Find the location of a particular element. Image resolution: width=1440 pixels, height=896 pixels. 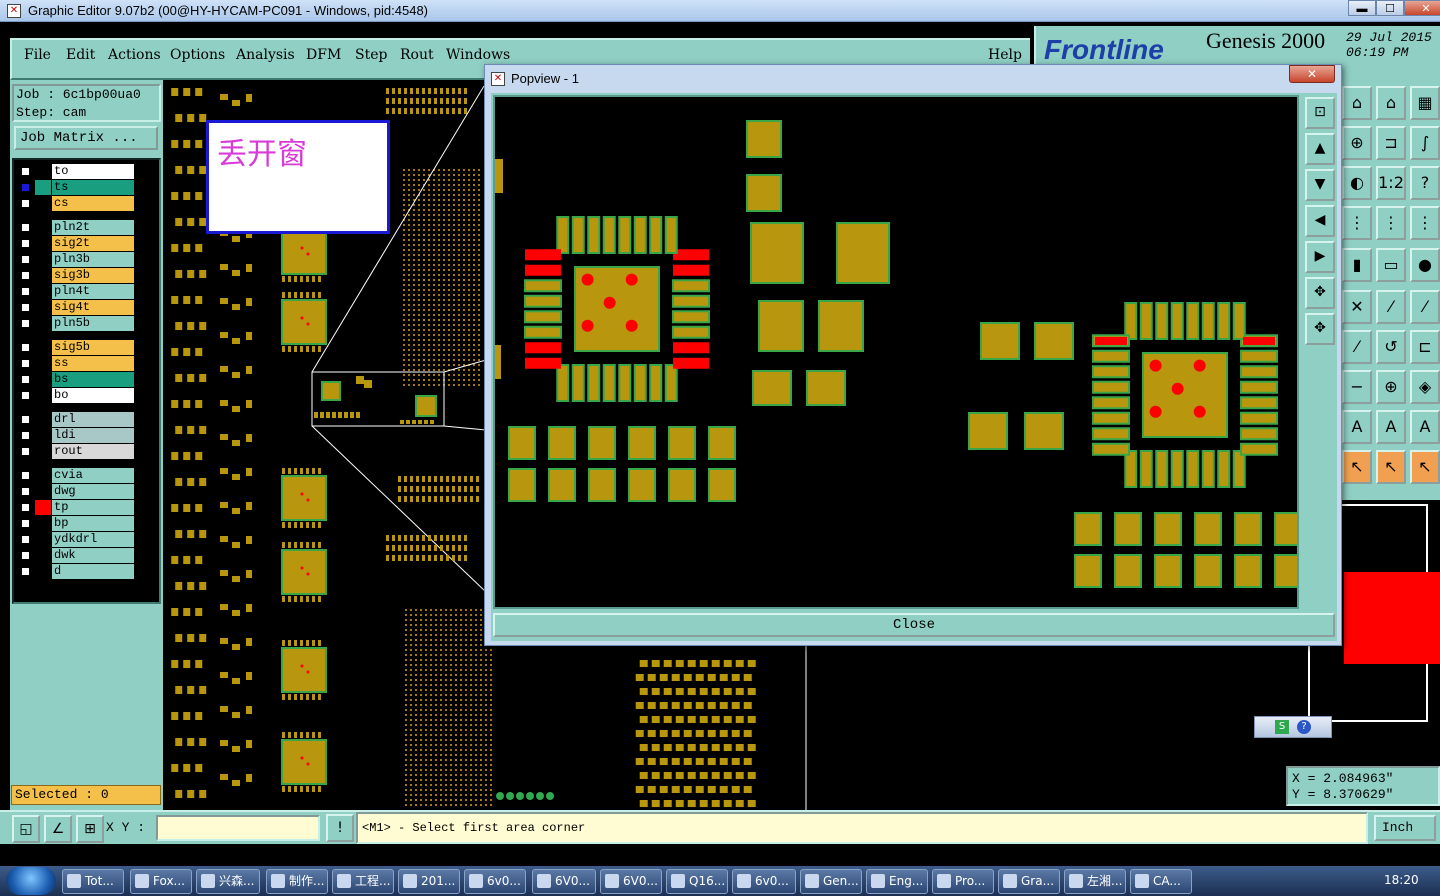

layer-name: cs is located at coordinates (93, 203).